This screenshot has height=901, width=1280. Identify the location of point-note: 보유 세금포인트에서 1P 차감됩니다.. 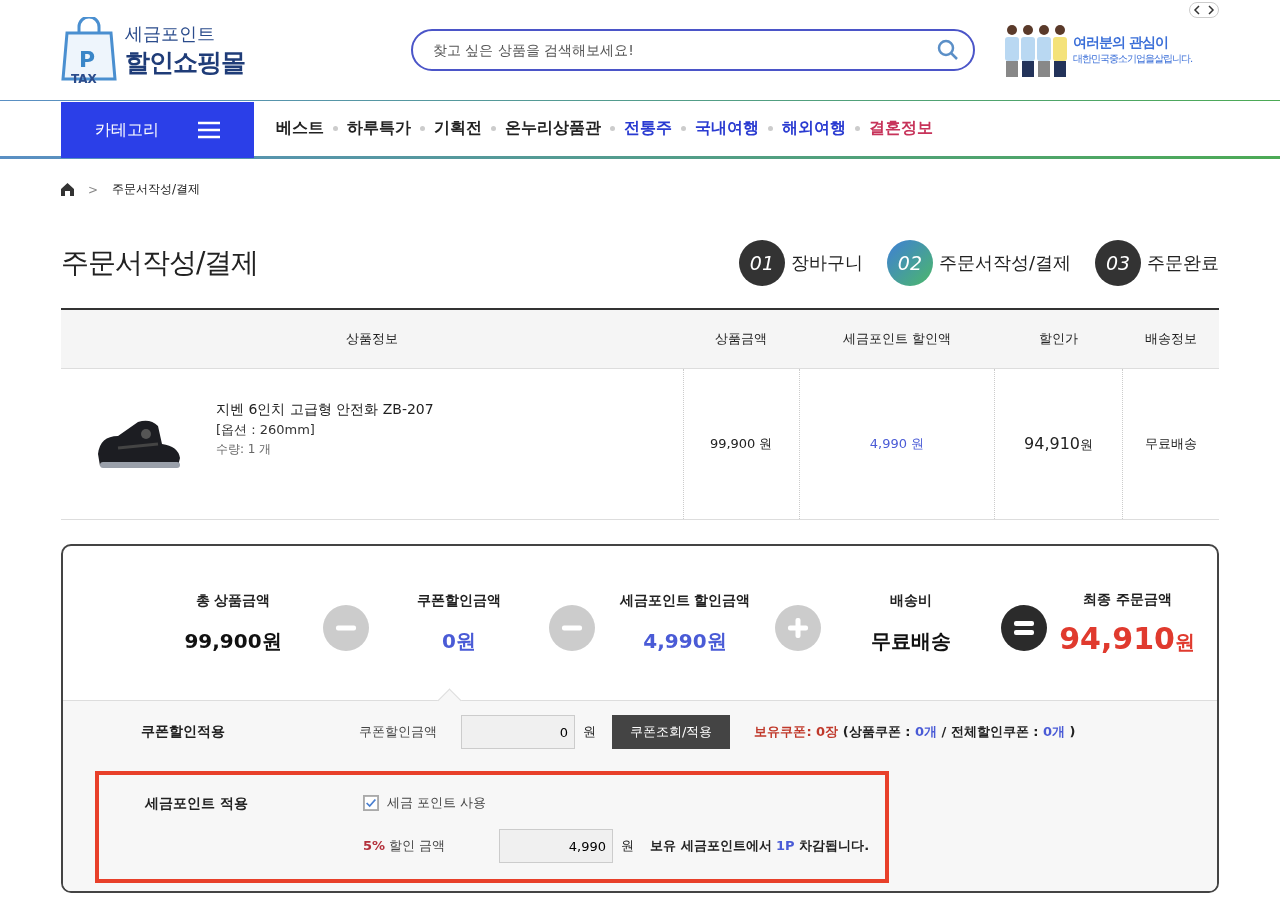
(760, 846).